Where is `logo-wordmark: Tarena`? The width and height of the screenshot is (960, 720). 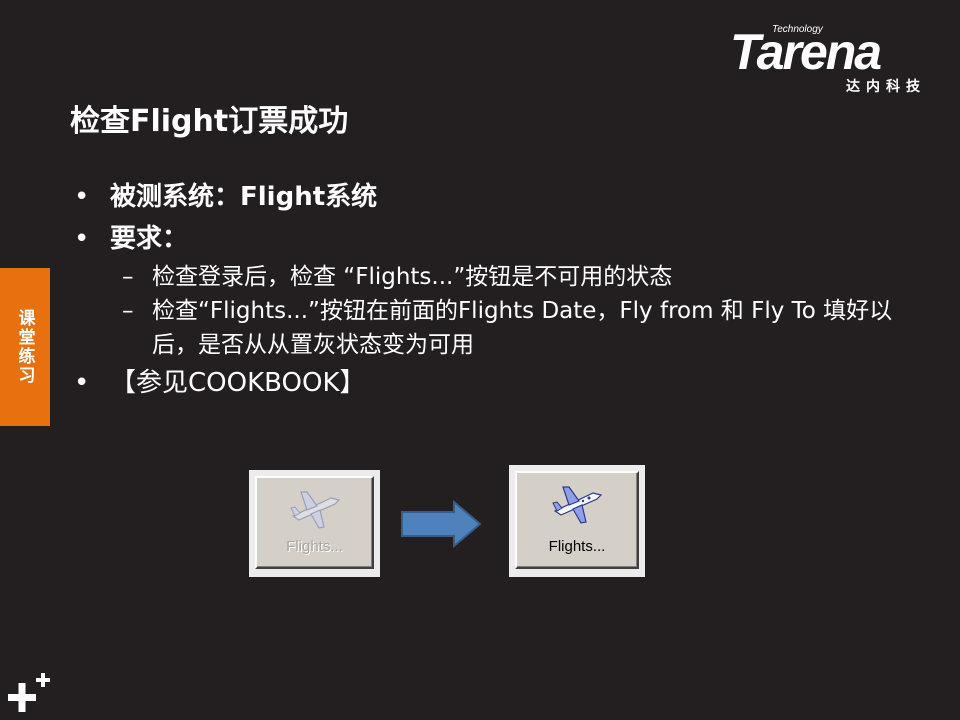
logo-wordmark: Tarena is located at coordinates (806, 52).